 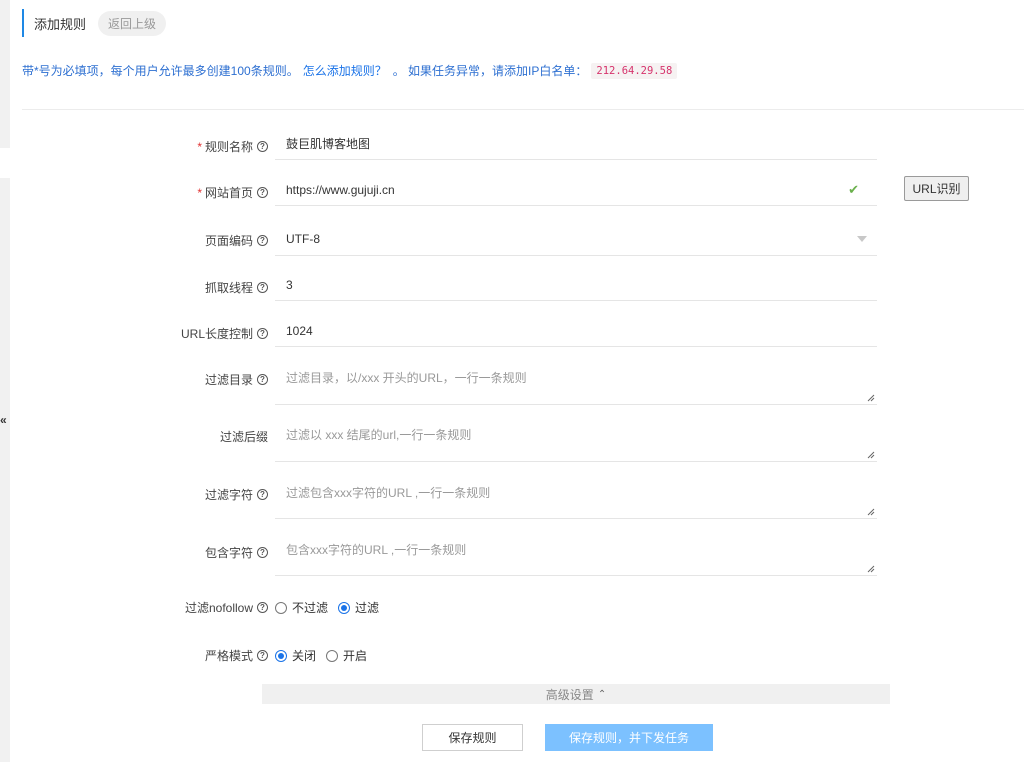 I want to click on notice-suffix: 。 如果任务异常，请添加IP白名单：, so click(x=490, y=71).